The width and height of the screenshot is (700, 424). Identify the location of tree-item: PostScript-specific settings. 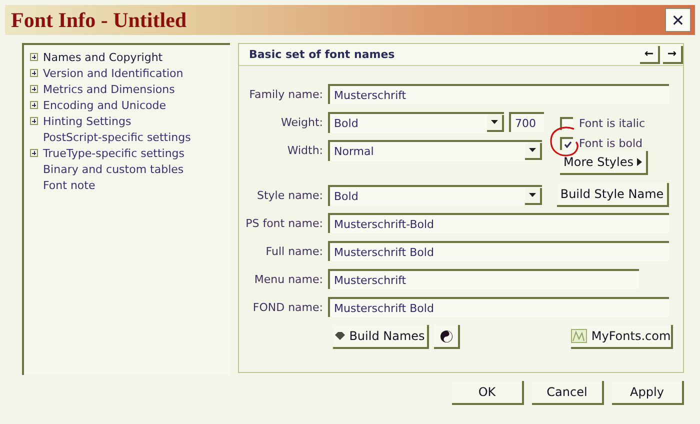
(130, 137).